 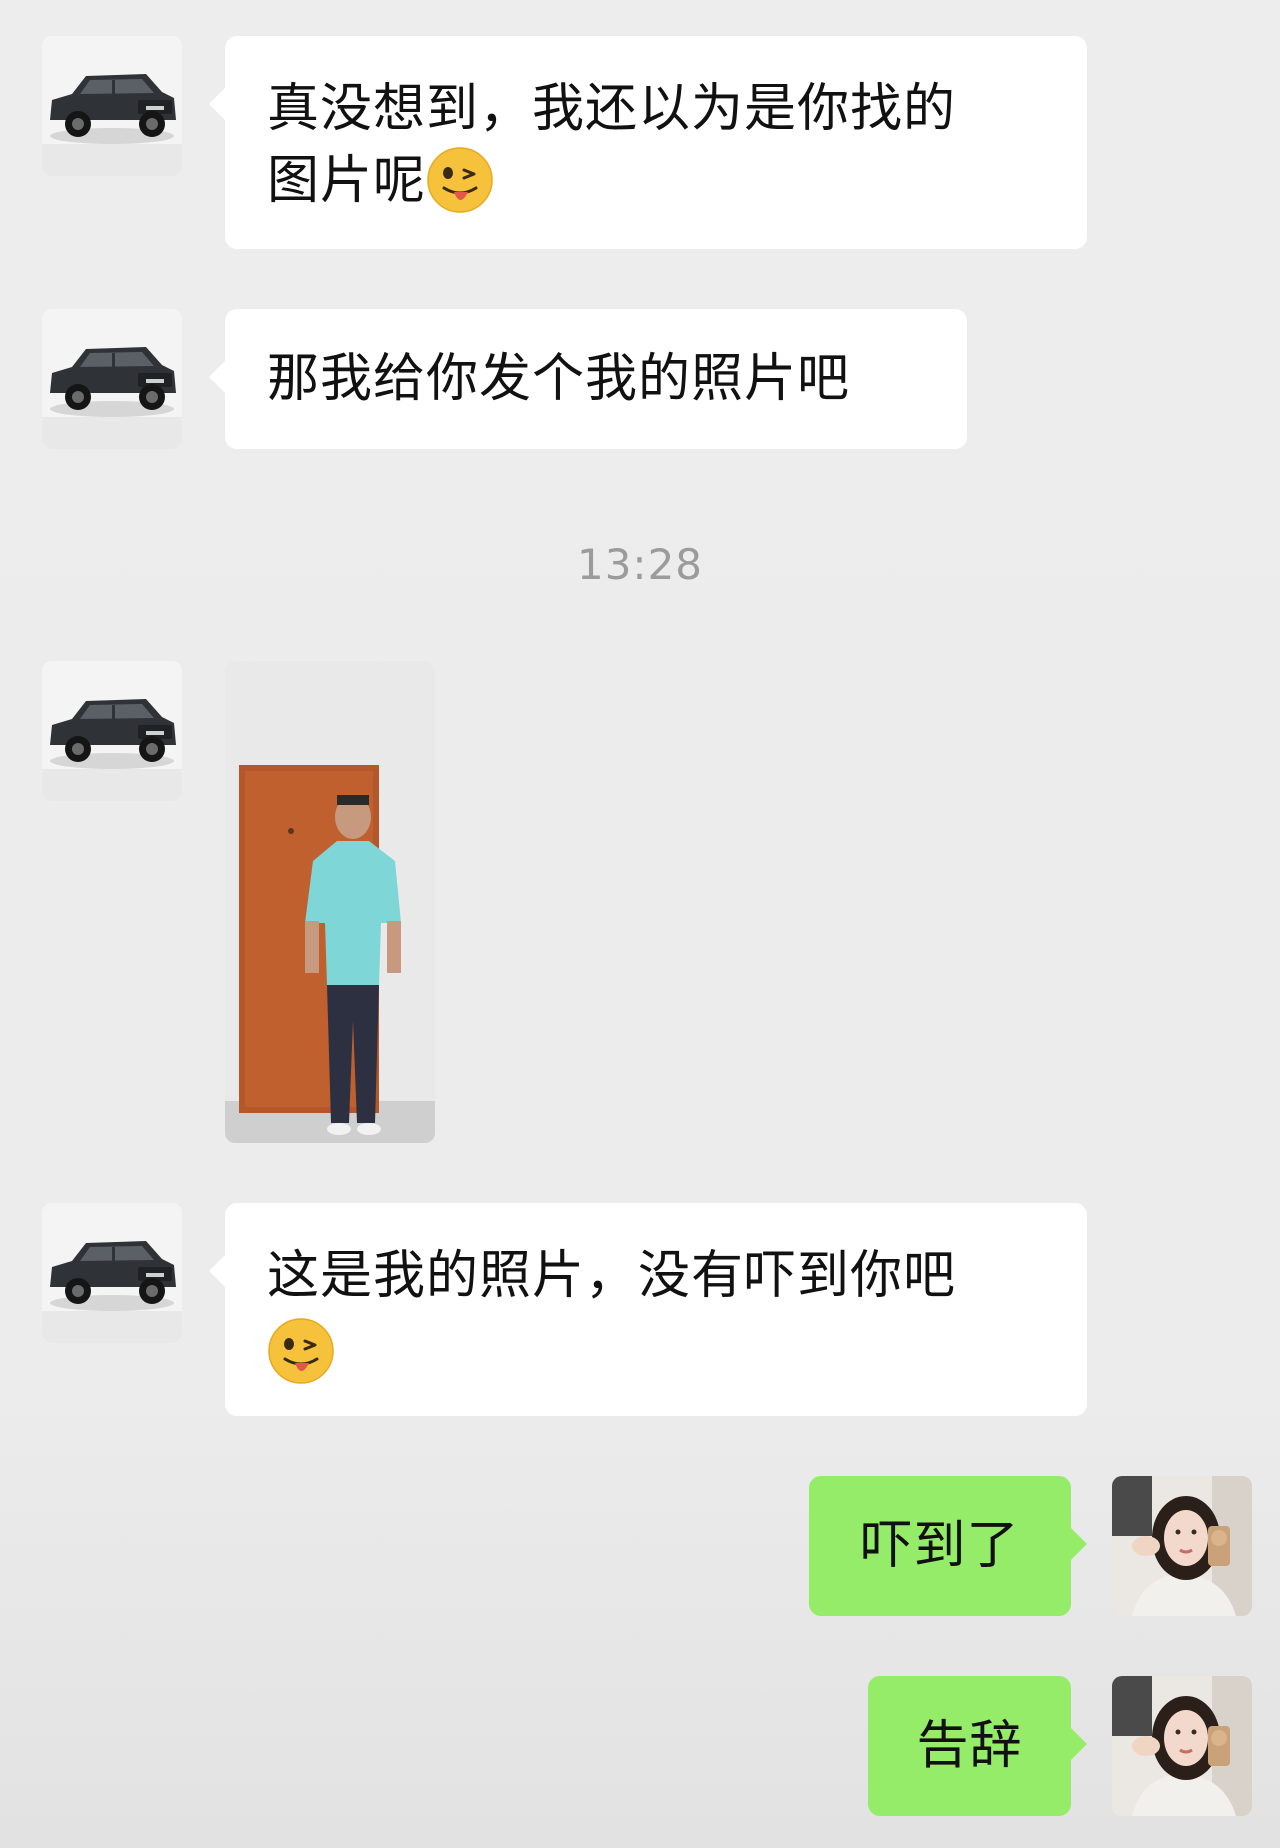 What do you see at coordinates (656, 181) in the screenshot?
I see `message-text-line-2: 图片呢` at bounding box center [656, 181].